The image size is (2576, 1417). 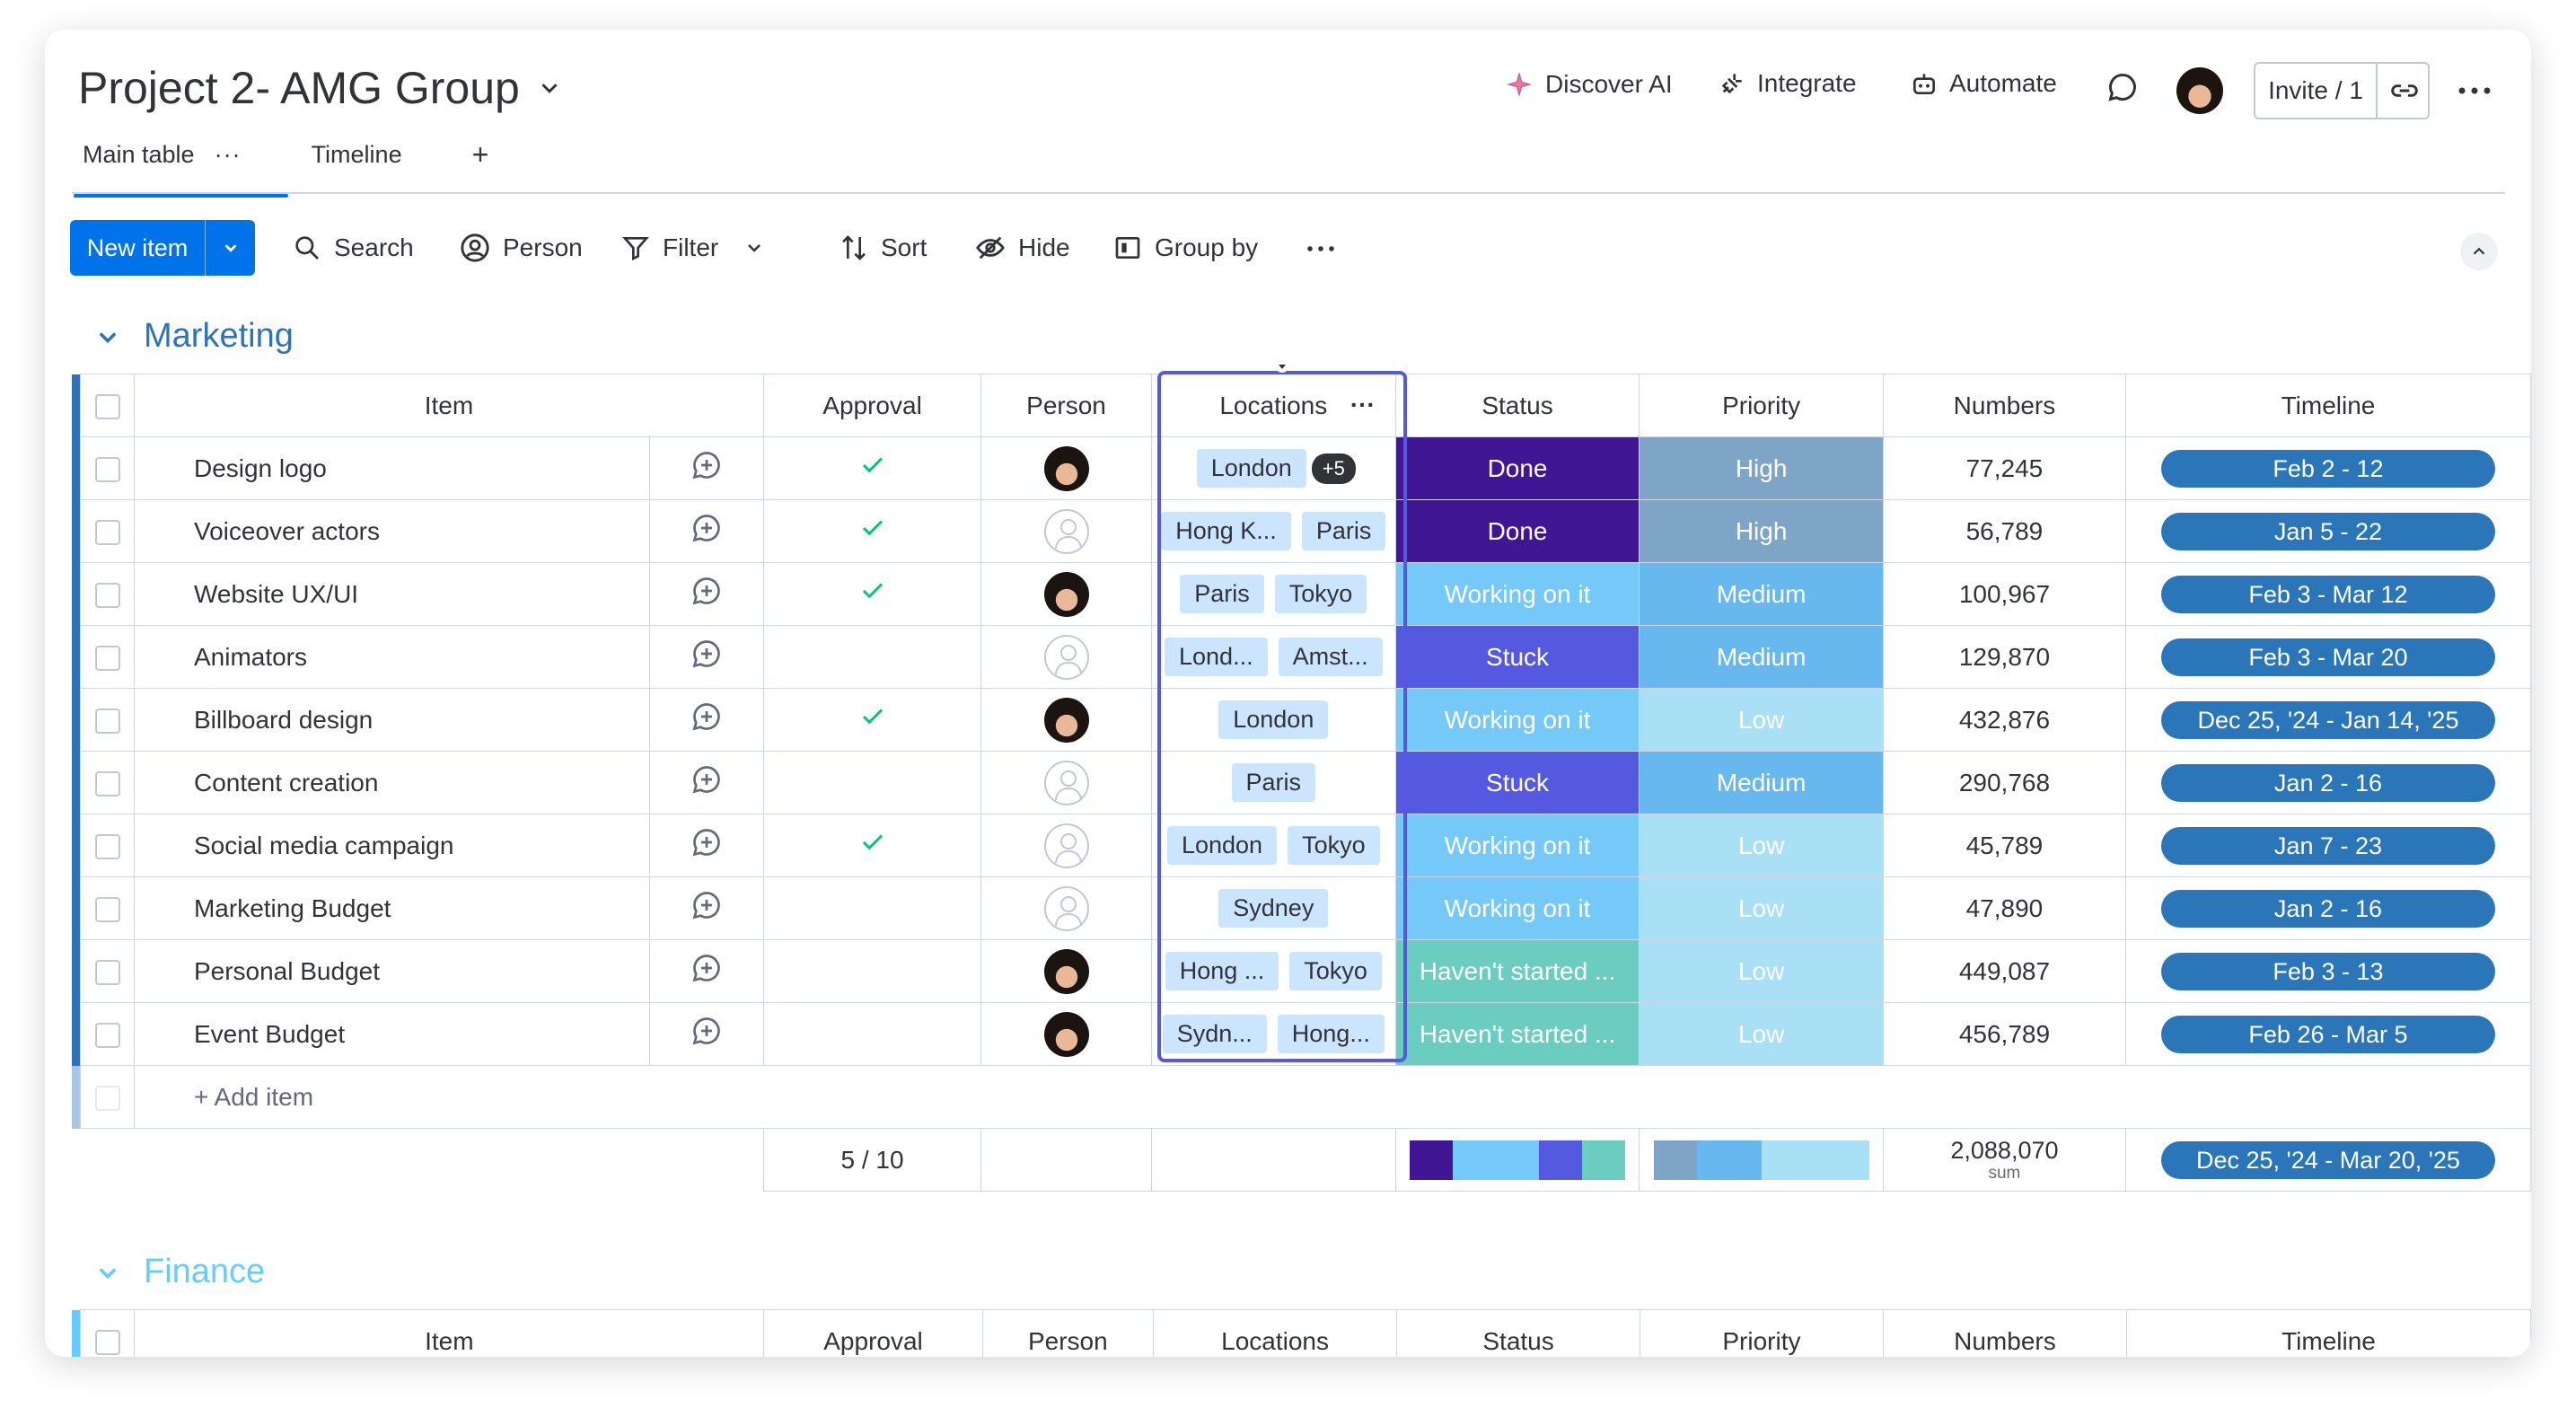 What do you see at coordinates (2328, 1034) in the screenshot?
I see `timeline-cell: Feb 26 - Mar 5` at bounding box center [2328, 1034].